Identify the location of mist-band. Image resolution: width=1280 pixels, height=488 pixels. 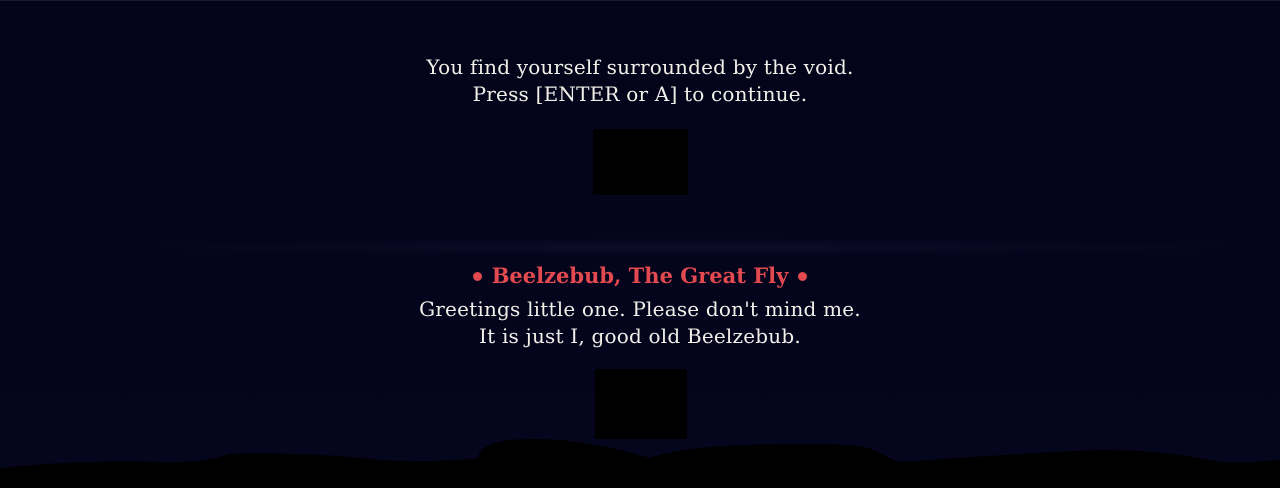
(690, 247).